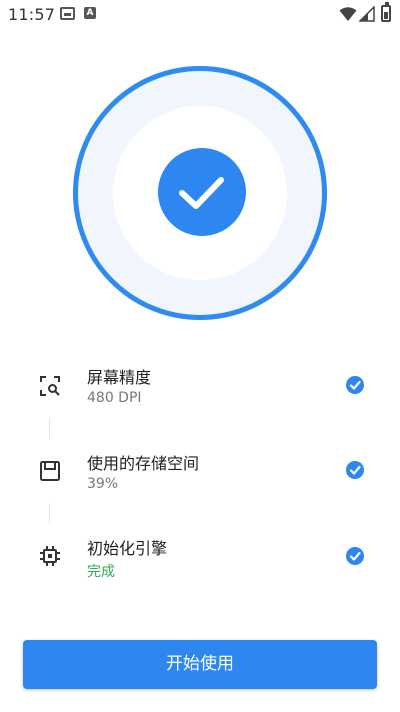  I want to click on list-item-engine-init: 初始化引擎 完成, so click(200, 560).